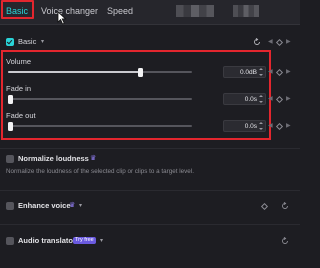  Describe the element at coordinates (250, 99) in the screenshot. I see `fade-in-value: 0.0s` at that location.